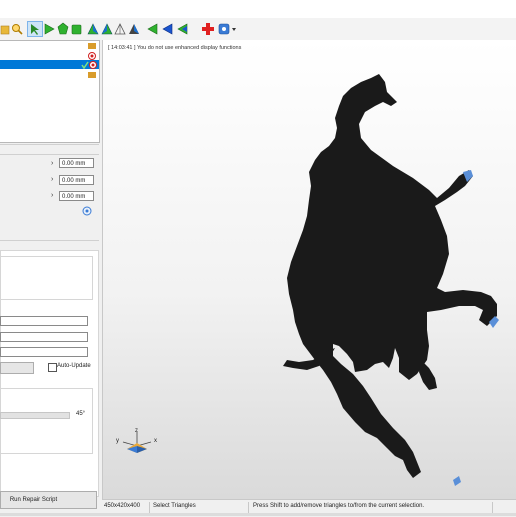 The height and width of the screenshot is (517, 516). I want to click on cube-select-icon, so click(77, 29).